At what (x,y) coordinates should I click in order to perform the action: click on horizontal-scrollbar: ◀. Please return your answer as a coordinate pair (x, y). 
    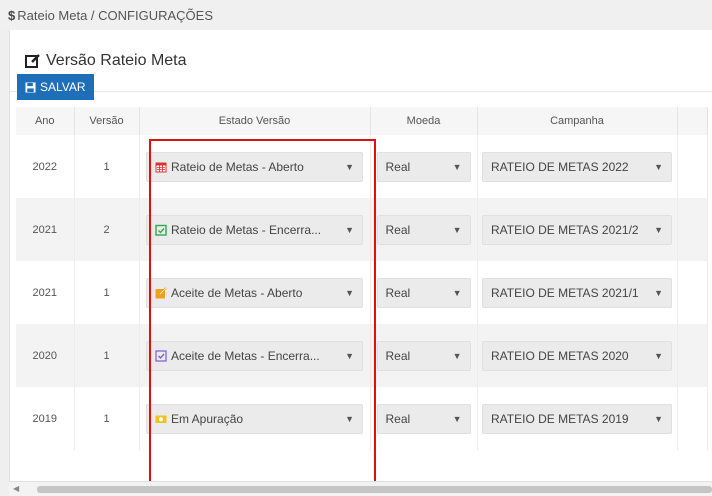
    Looking at the image, I should click on (360, 488).